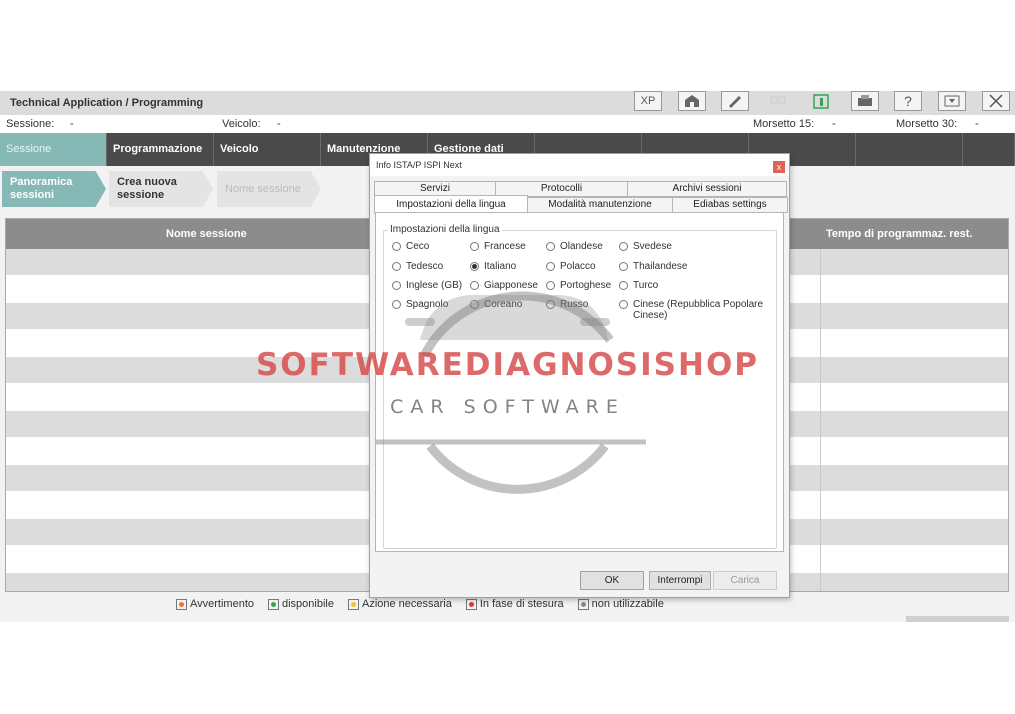 The height and width of the screenshot is (714, 1015). I want to click on language-label: Spagnolo, so click(427, 304).